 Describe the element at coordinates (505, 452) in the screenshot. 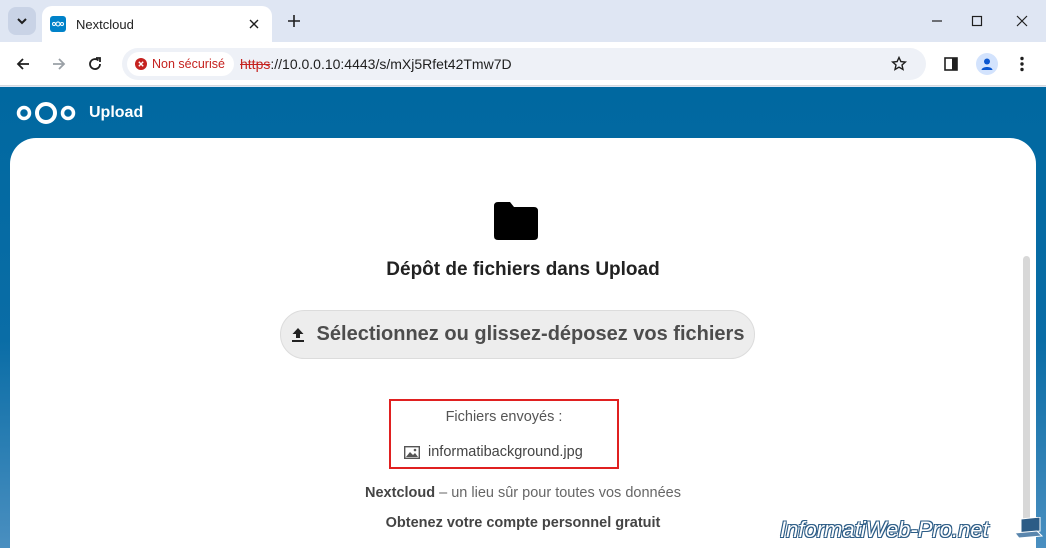

I see `uploaded-file-name: informatibackground.jpg` at that location.